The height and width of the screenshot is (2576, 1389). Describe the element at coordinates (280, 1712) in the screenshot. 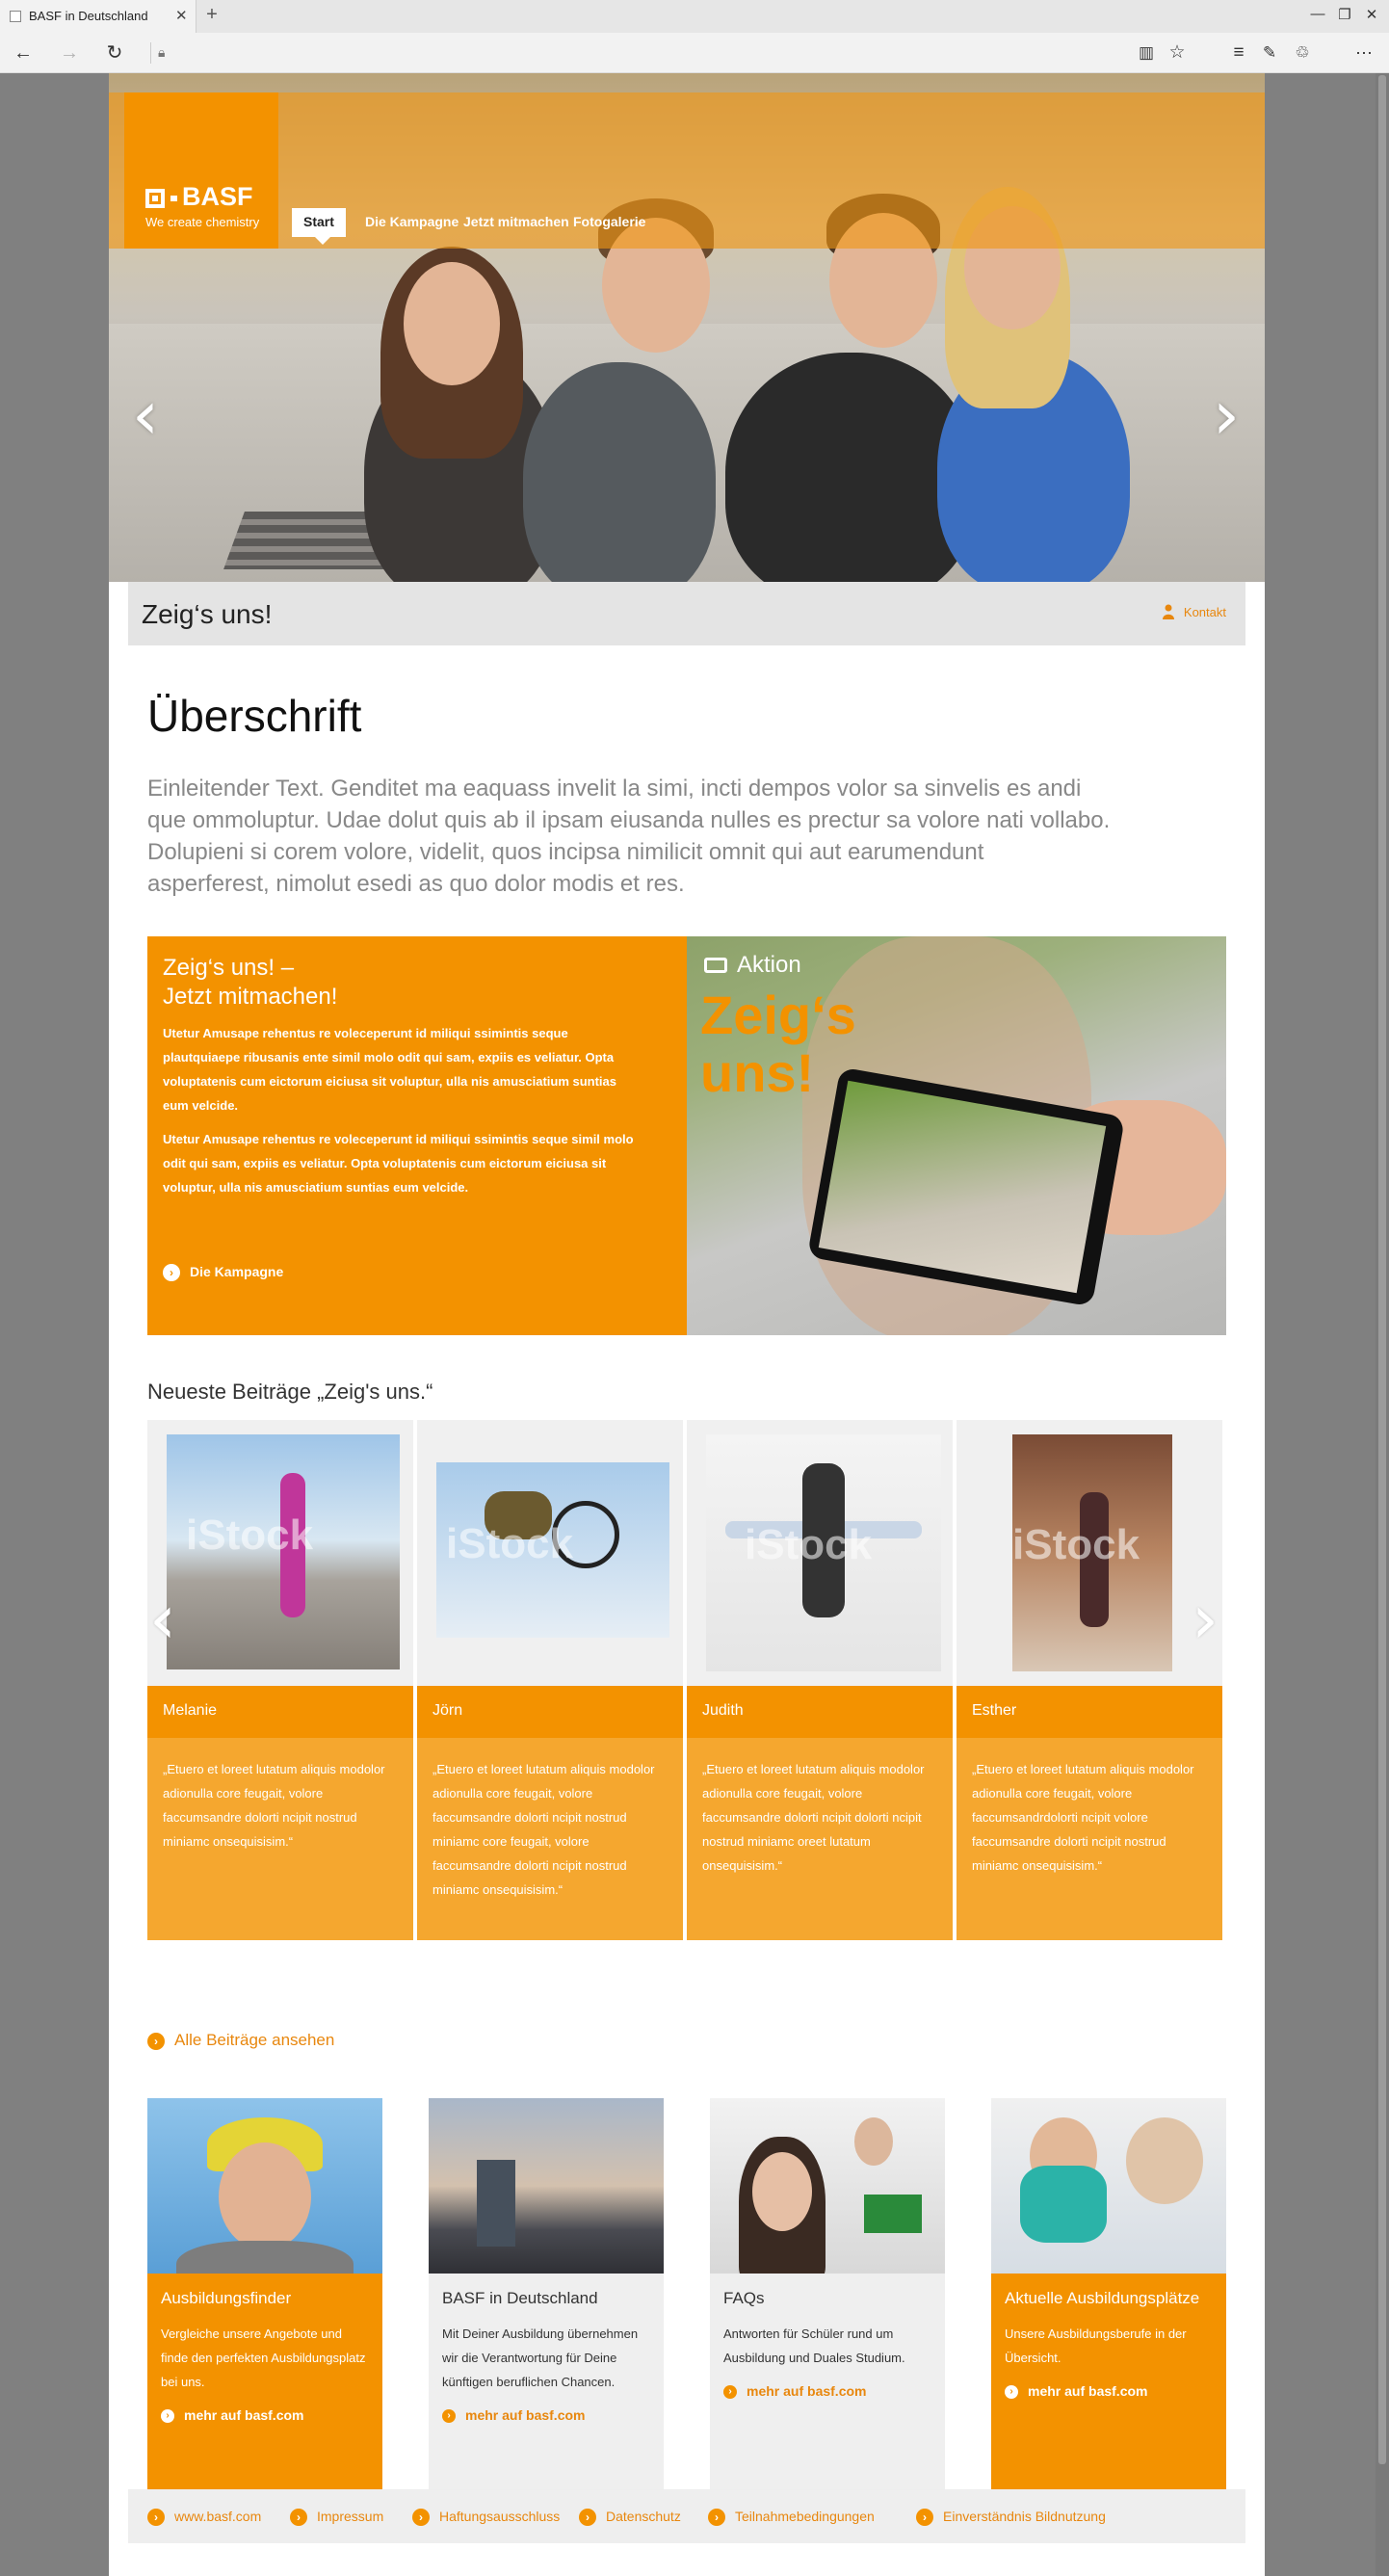

I see `post-author: Melanie` at that location.